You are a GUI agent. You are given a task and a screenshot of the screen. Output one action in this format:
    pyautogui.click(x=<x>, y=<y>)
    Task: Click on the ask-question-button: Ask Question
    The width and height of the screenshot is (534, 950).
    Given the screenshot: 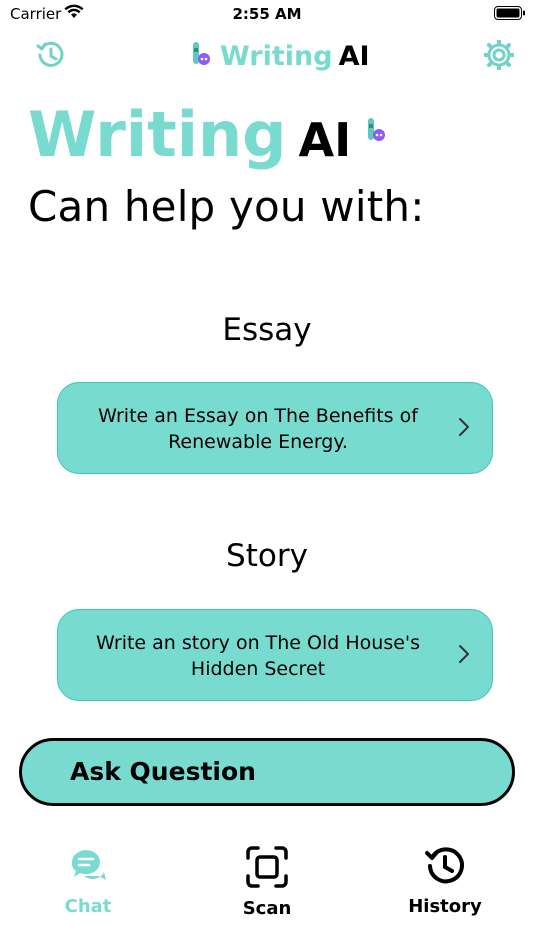 What is the action you would take?
    pyautogui.click(x=267, y=772)
    